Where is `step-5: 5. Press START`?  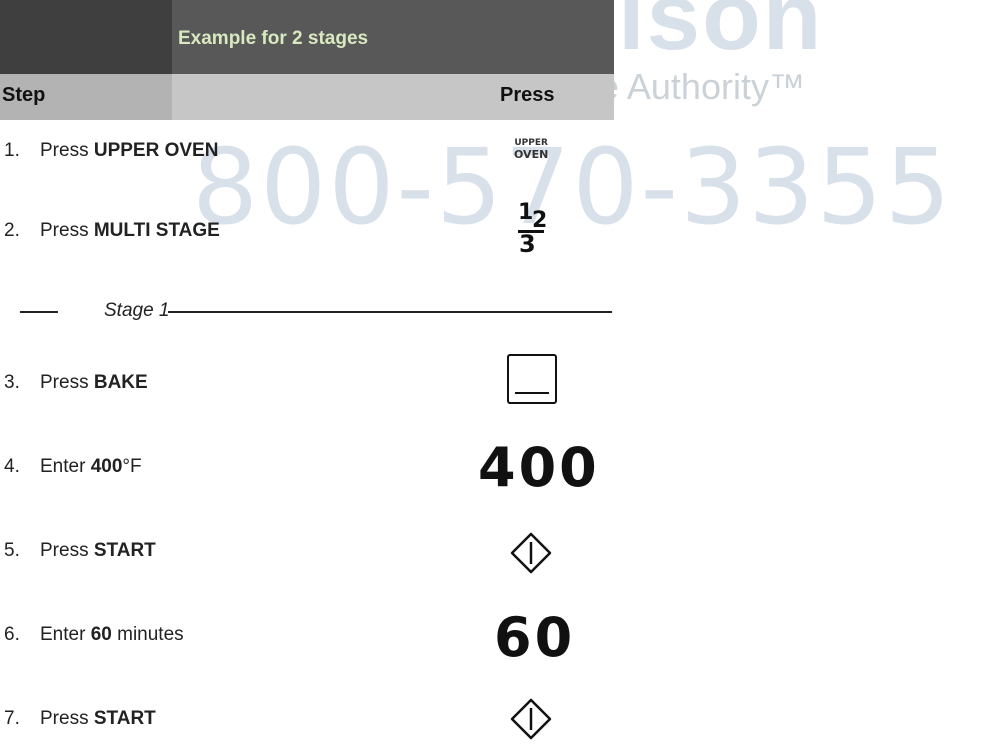 step-5: 5. Press START is located at coordinates (78, 551).